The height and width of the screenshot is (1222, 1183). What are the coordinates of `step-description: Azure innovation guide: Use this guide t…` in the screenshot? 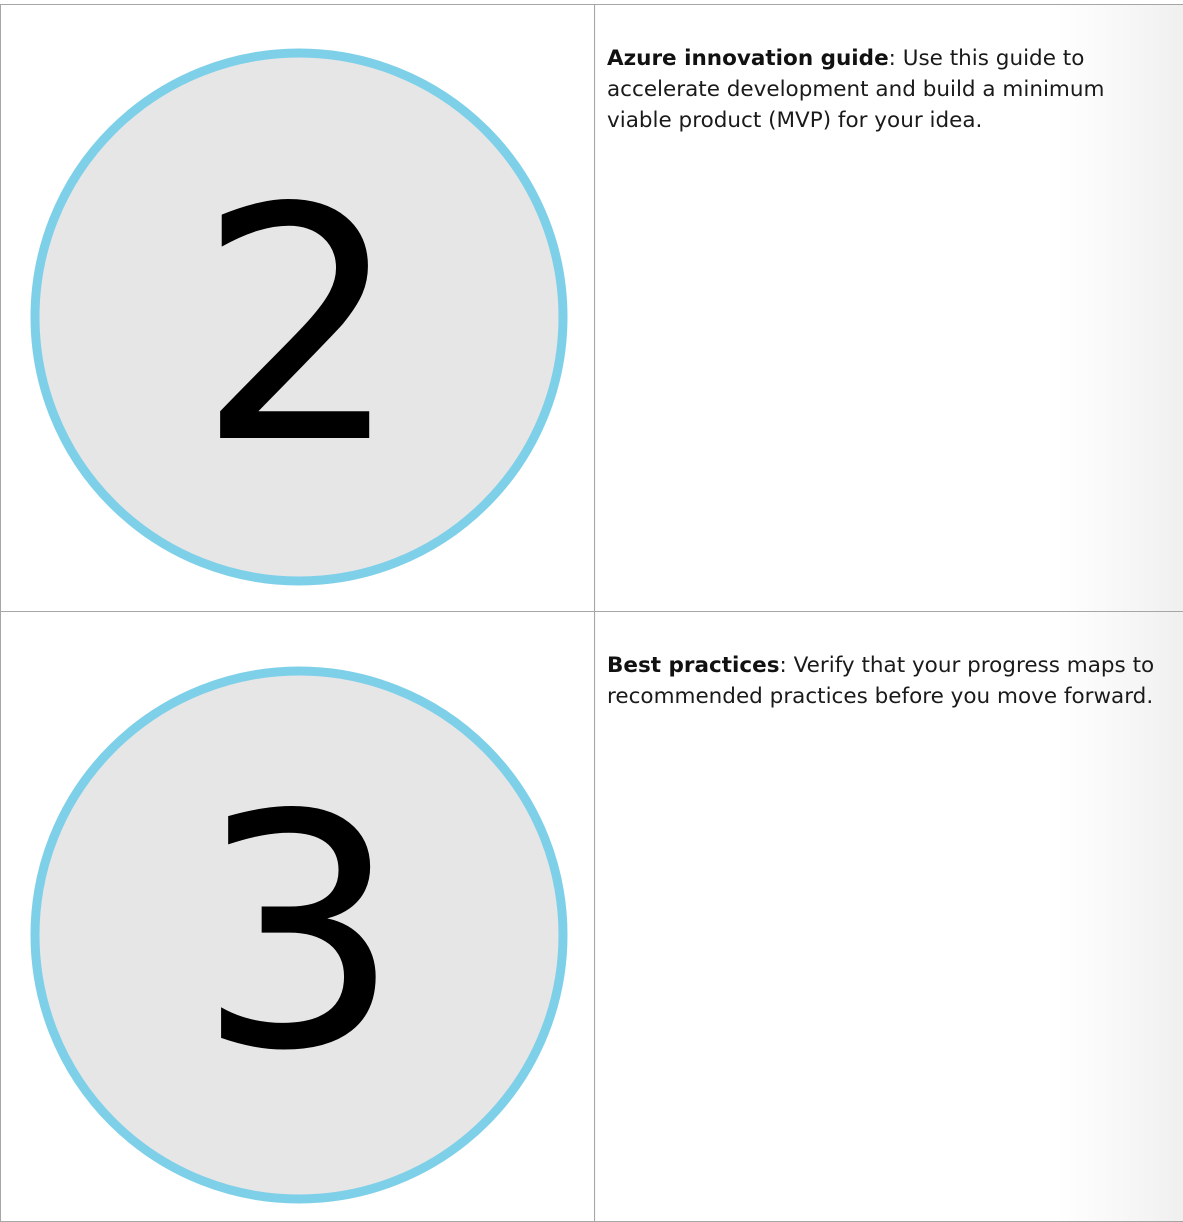 It's located at (891, 89).